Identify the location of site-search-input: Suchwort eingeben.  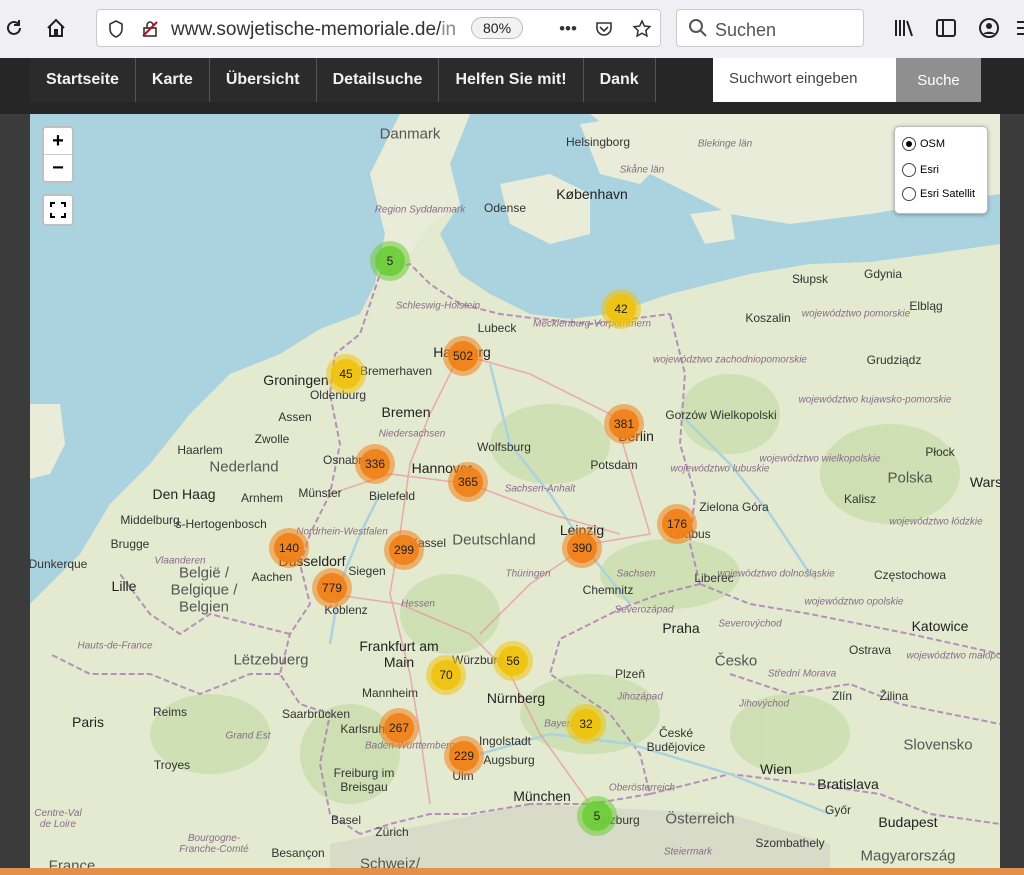
(804, 80).